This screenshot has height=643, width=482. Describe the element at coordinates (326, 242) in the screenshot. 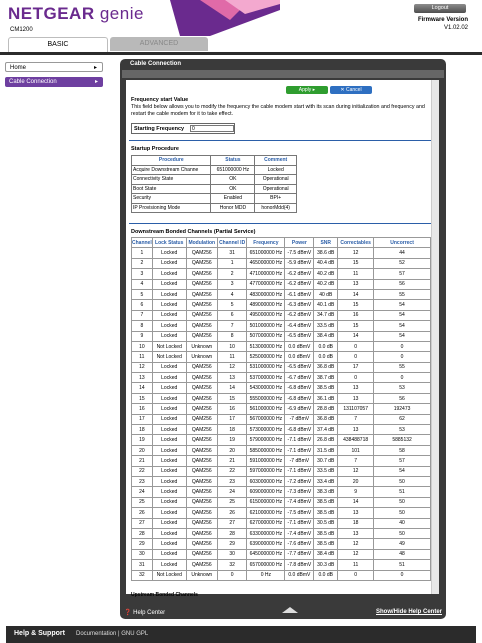

I see `table-header: SNR` at that location.